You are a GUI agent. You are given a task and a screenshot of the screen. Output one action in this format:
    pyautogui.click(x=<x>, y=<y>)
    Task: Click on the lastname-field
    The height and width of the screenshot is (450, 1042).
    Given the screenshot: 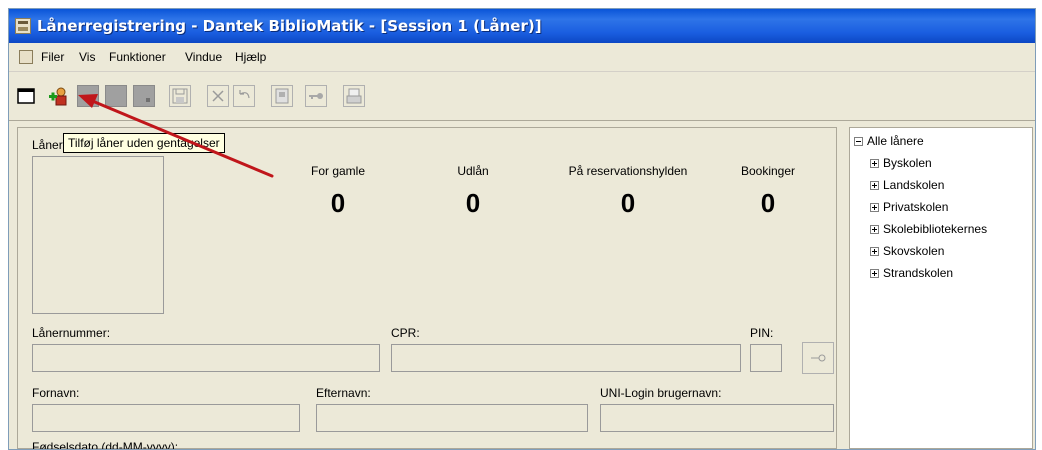 What is the action you would take?
    pyautogui.click(x=452, y=418)
    